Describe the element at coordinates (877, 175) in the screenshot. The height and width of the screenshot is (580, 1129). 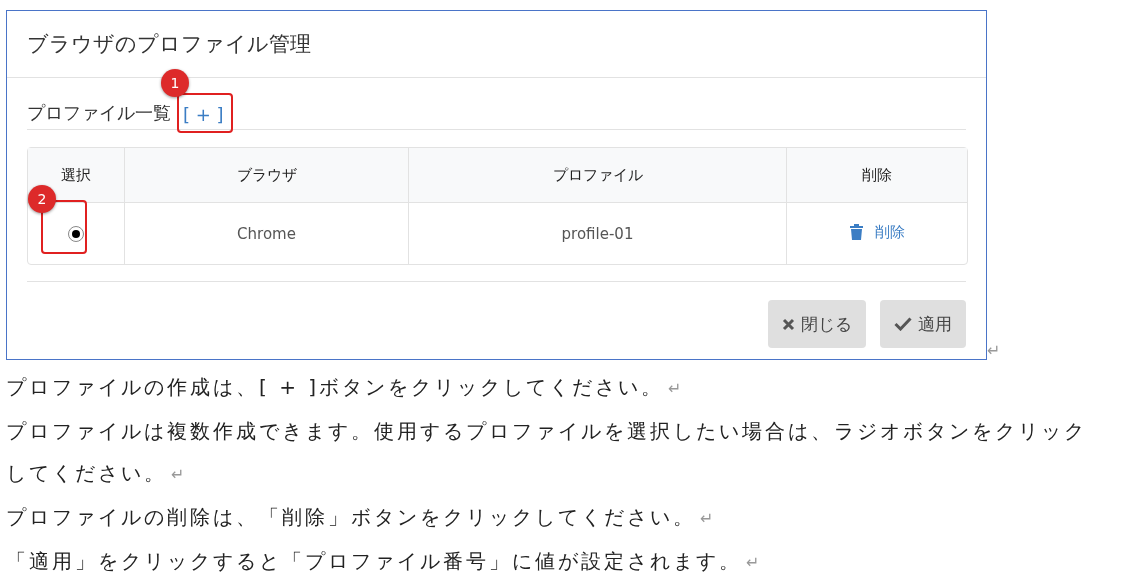
I see `column-header: 削除` at that location.